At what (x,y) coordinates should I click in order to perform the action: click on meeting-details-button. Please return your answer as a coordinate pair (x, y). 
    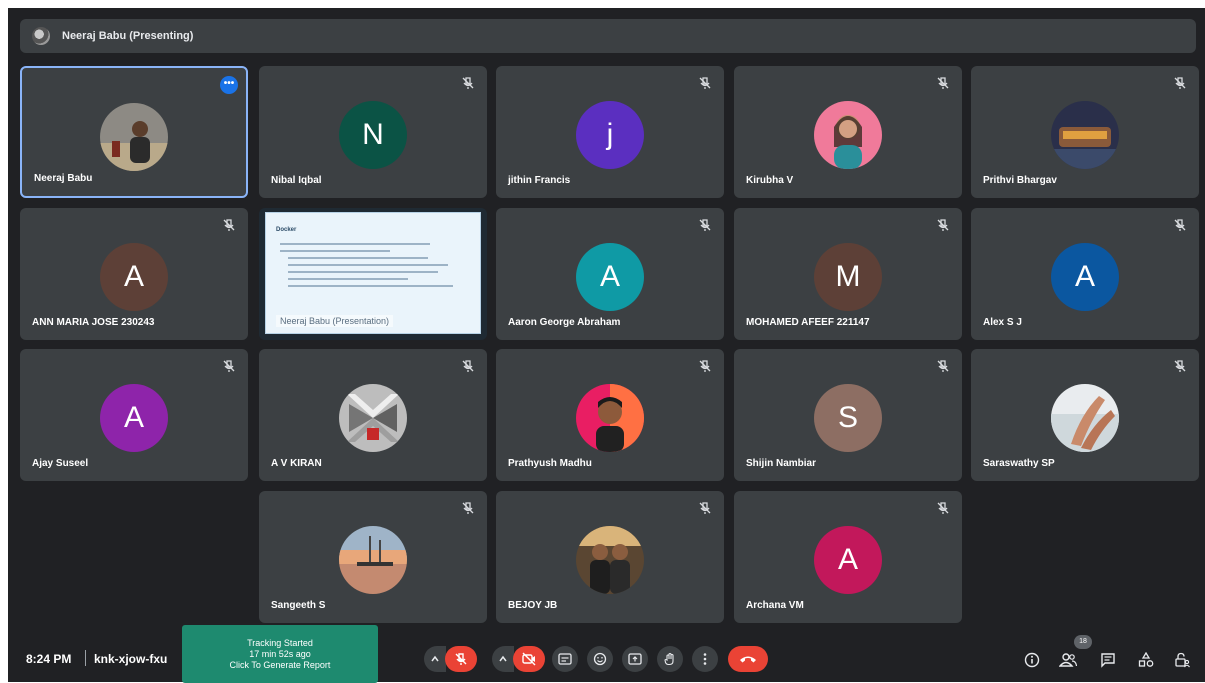
    Looking at the image, I should click on (1032, 660).